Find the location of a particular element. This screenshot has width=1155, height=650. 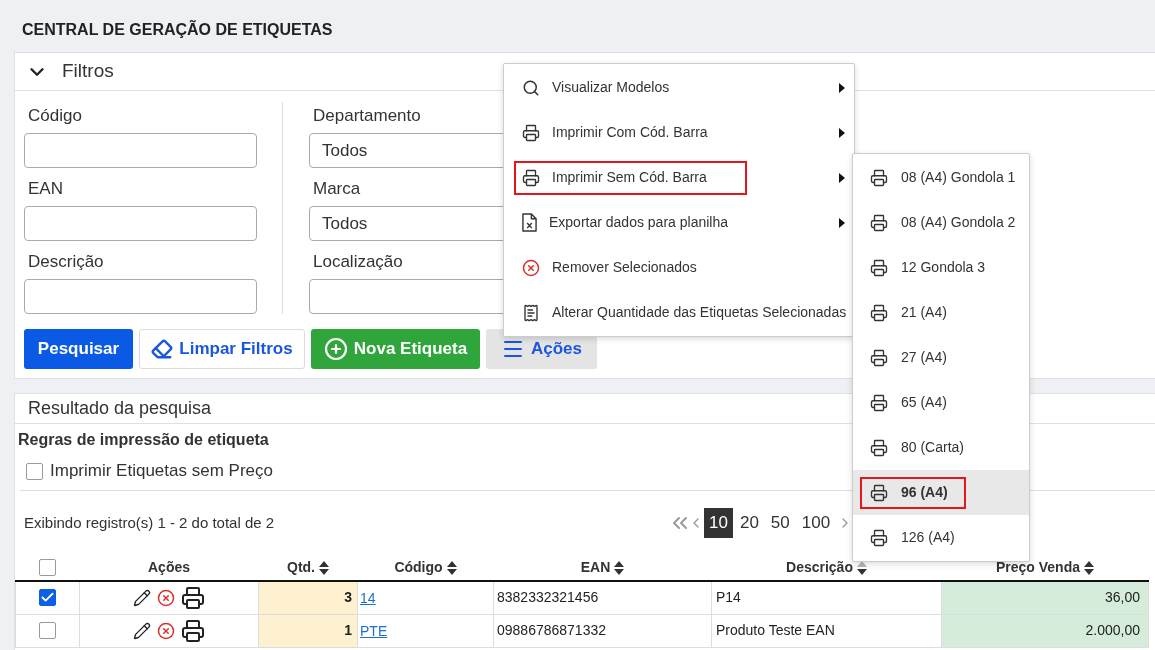

panel-title: Resultado da pesquisa is located at coordinates (120, 408).